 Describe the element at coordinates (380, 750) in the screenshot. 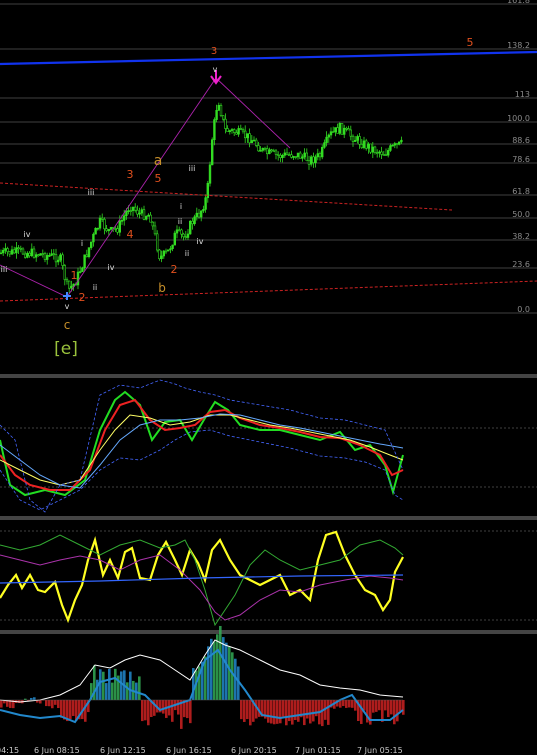

I see `time-axis-label: 7 Jun 05:15` at that location.